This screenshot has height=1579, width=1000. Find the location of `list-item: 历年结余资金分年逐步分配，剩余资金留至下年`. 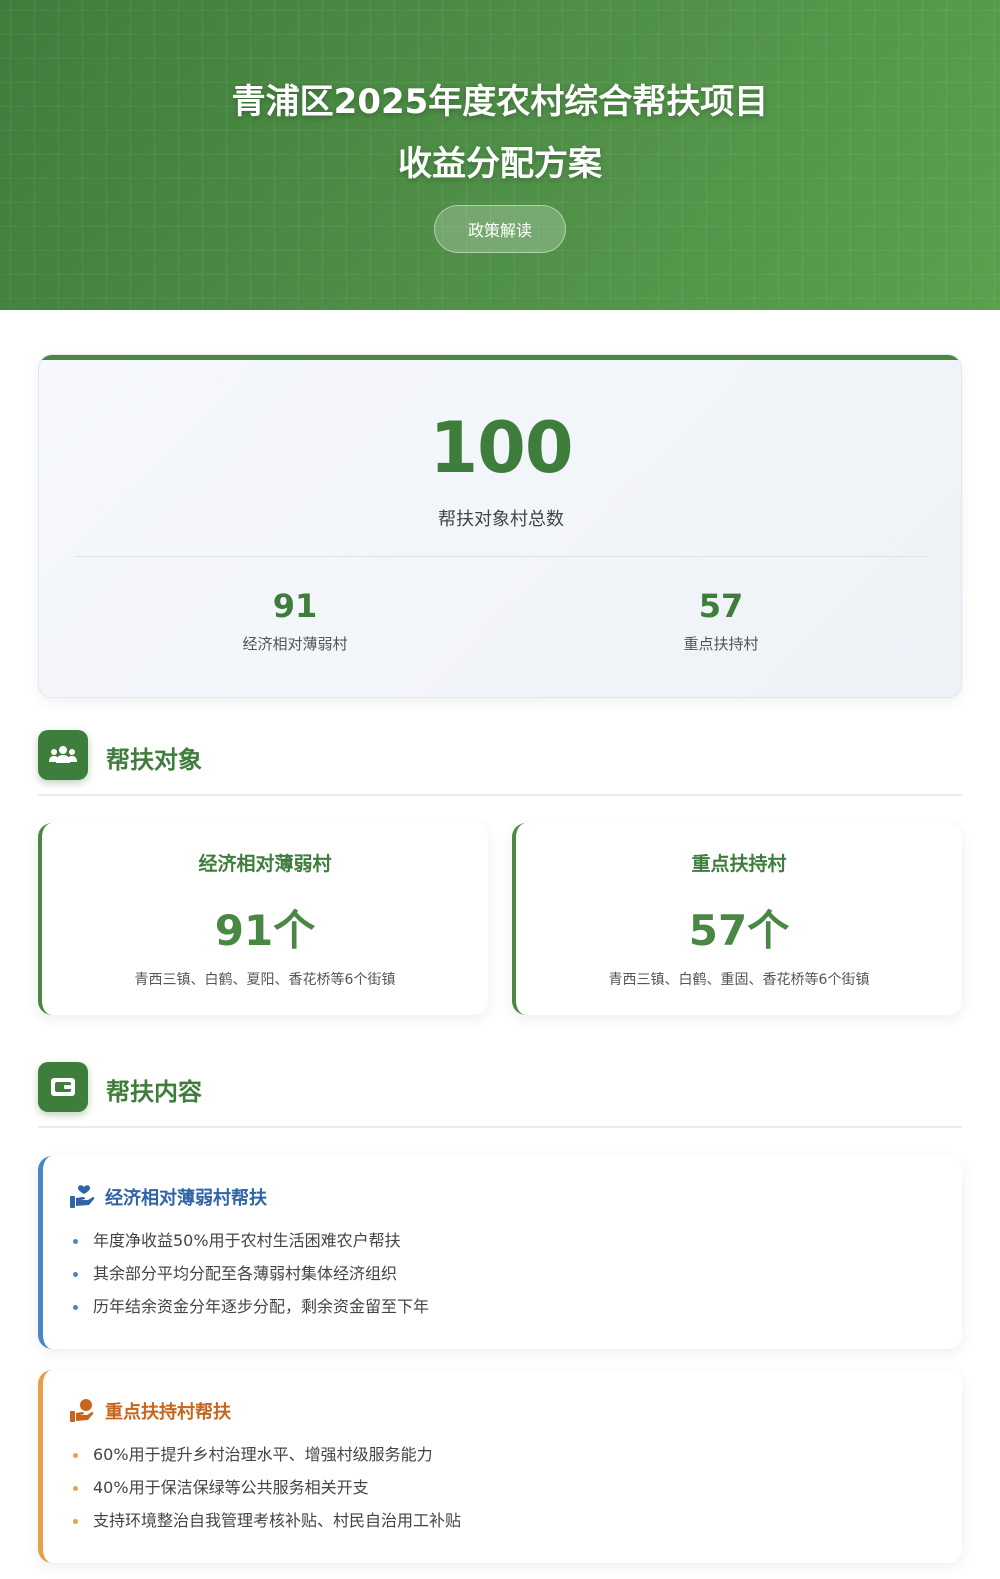

list-item: 历年结余资金分年逐步分配，剩余资金留至下年 is located at coordinates (251, 1306).